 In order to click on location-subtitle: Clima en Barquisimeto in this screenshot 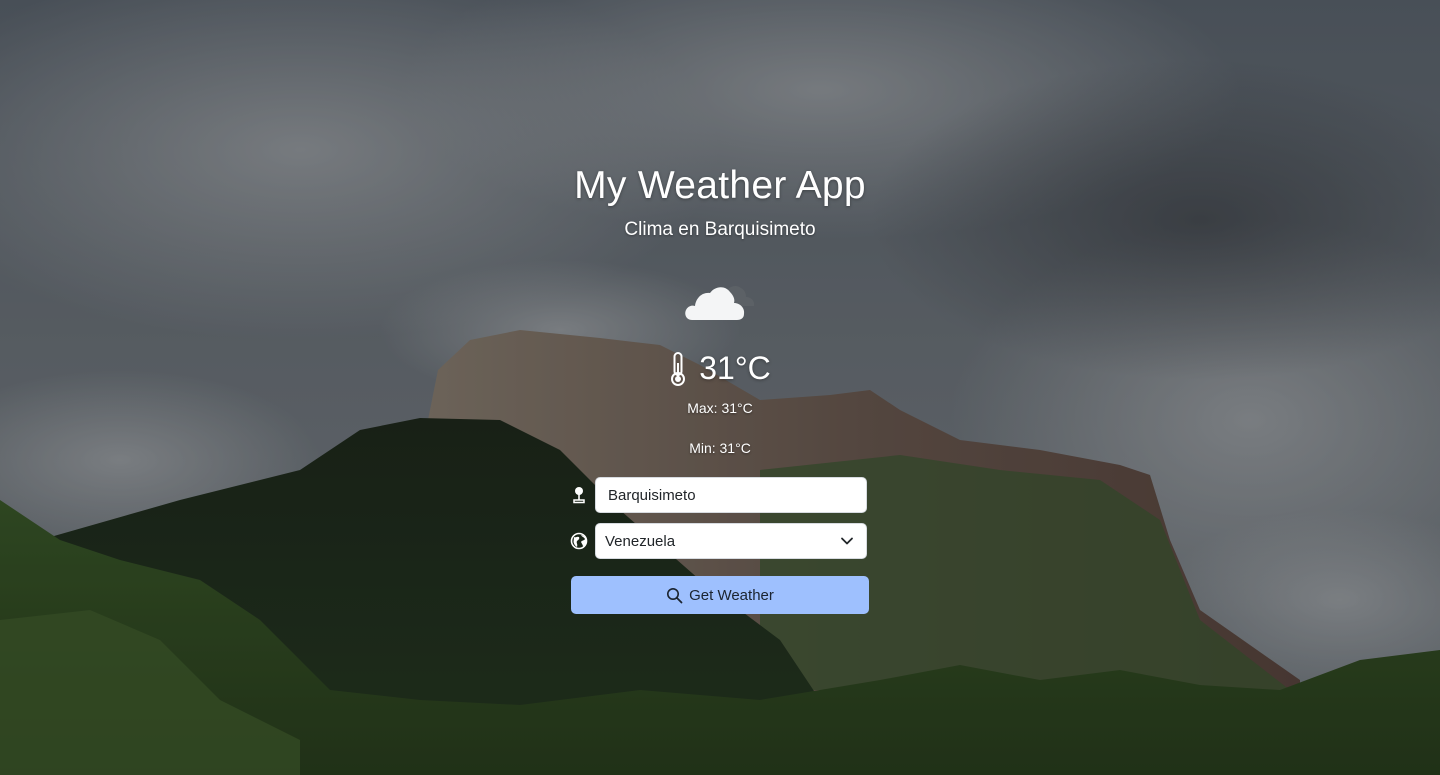, I will do `click(720, 229)`.